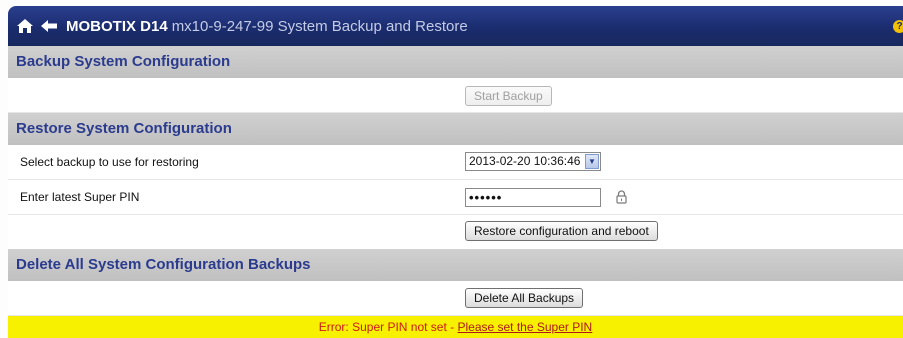  What do you see at coordinates (561, 231) in the screenshot?
I see `restore-reboot-button: Restore configuration and reboot` at bounding box center [561, 231].